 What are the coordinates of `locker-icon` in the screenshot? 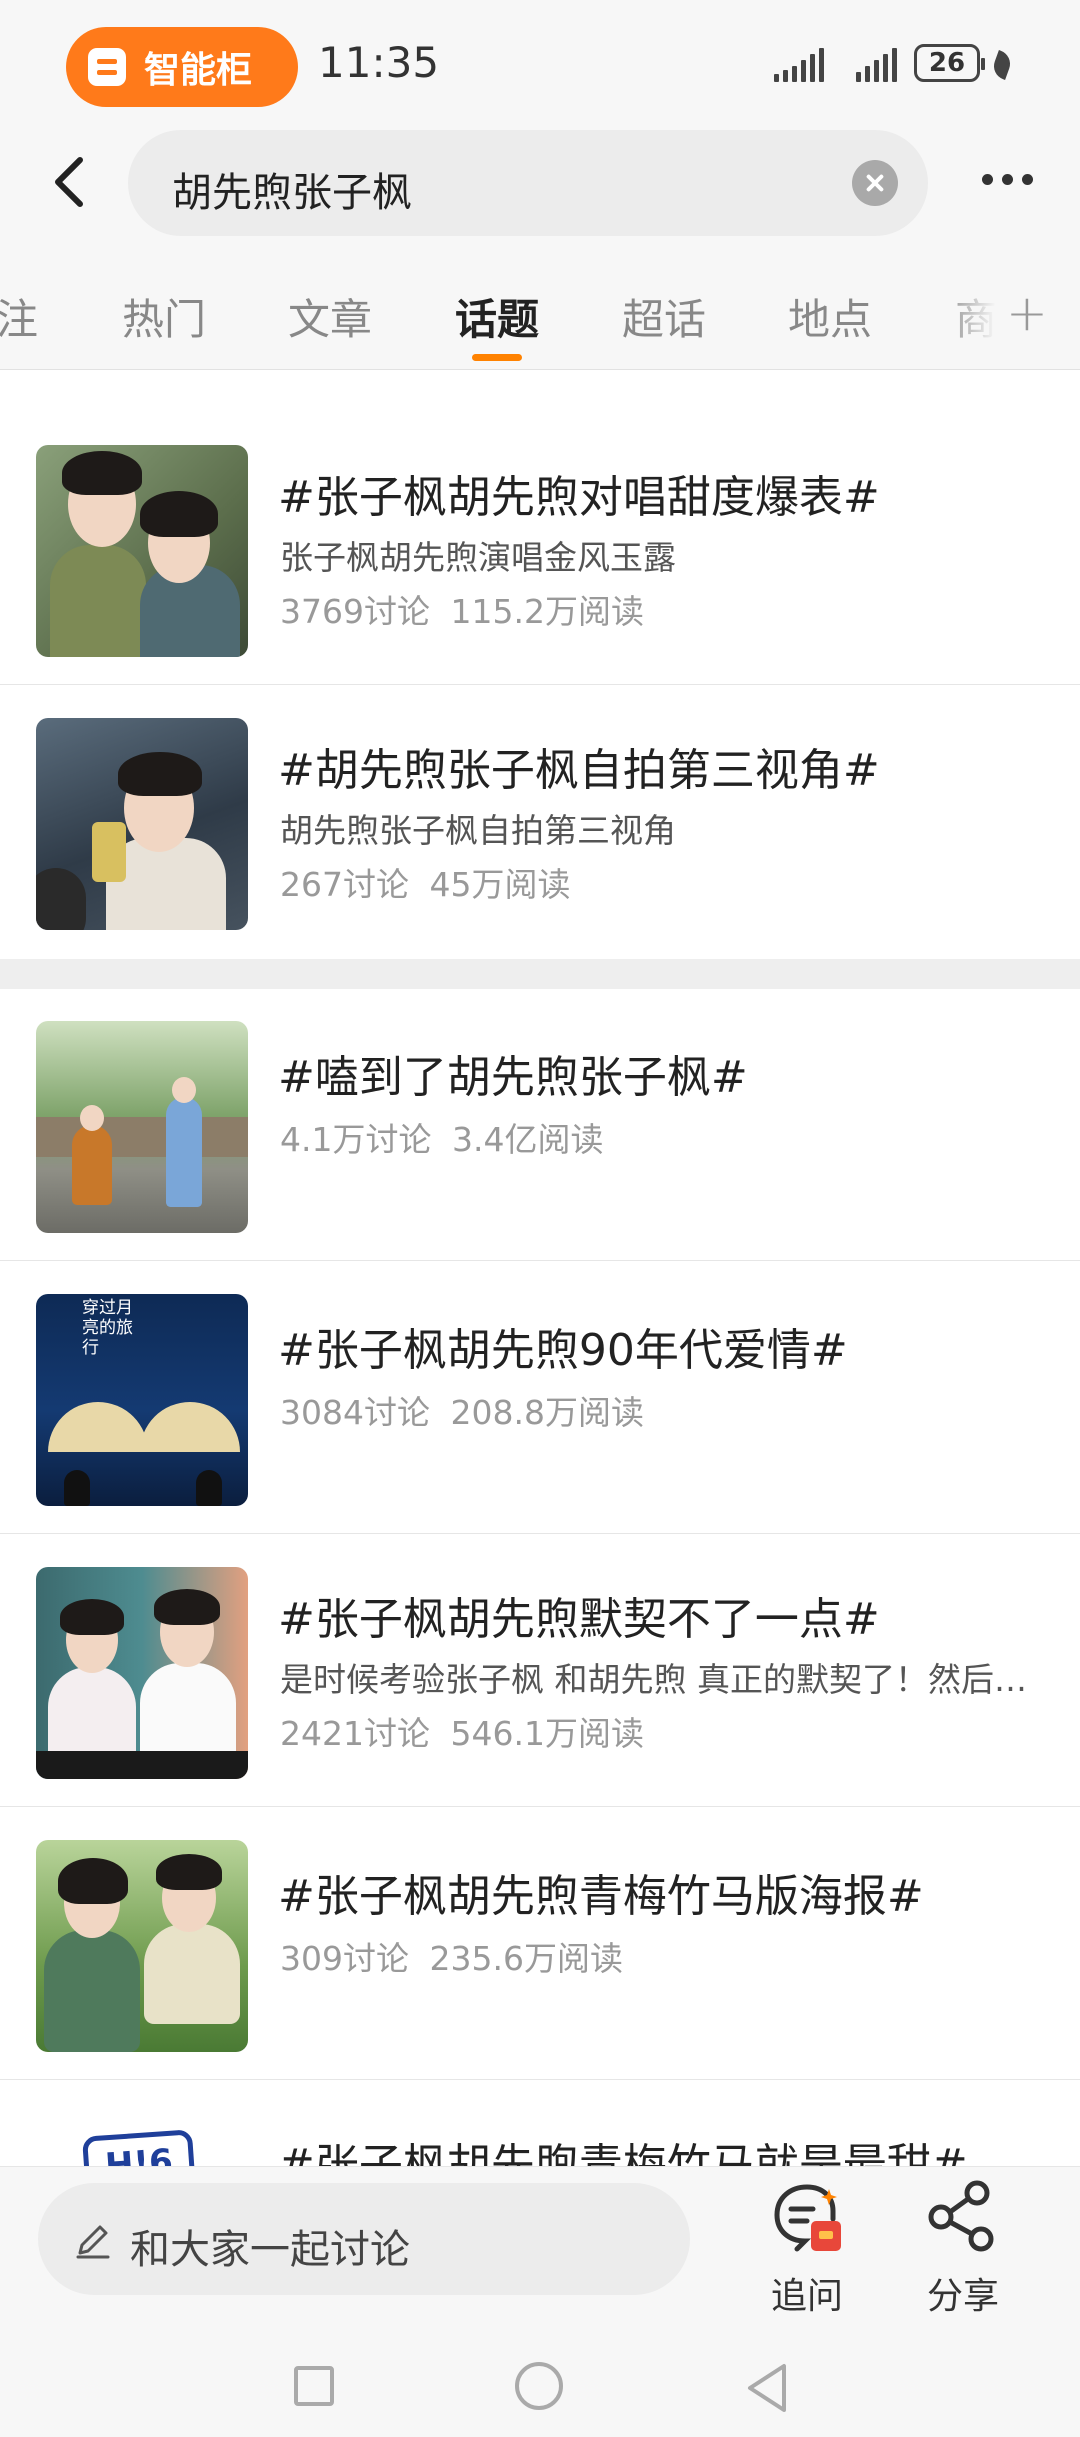 It's located at (107, 67).